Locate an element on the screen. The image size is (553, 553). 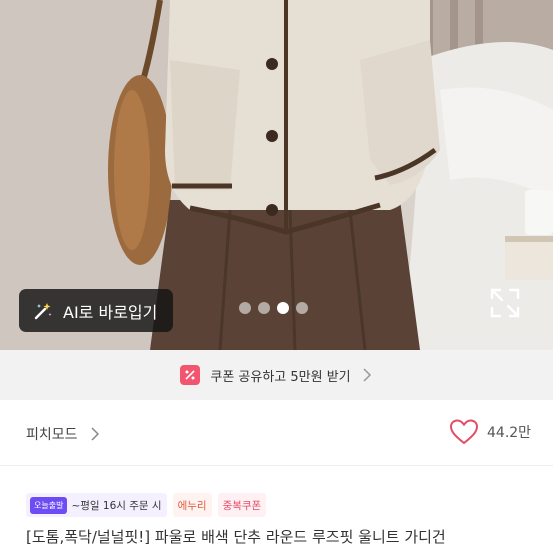
coupon-banner-text: 쿠폰 공유하고 5만원 받기 is located at coordinates (280, 377).